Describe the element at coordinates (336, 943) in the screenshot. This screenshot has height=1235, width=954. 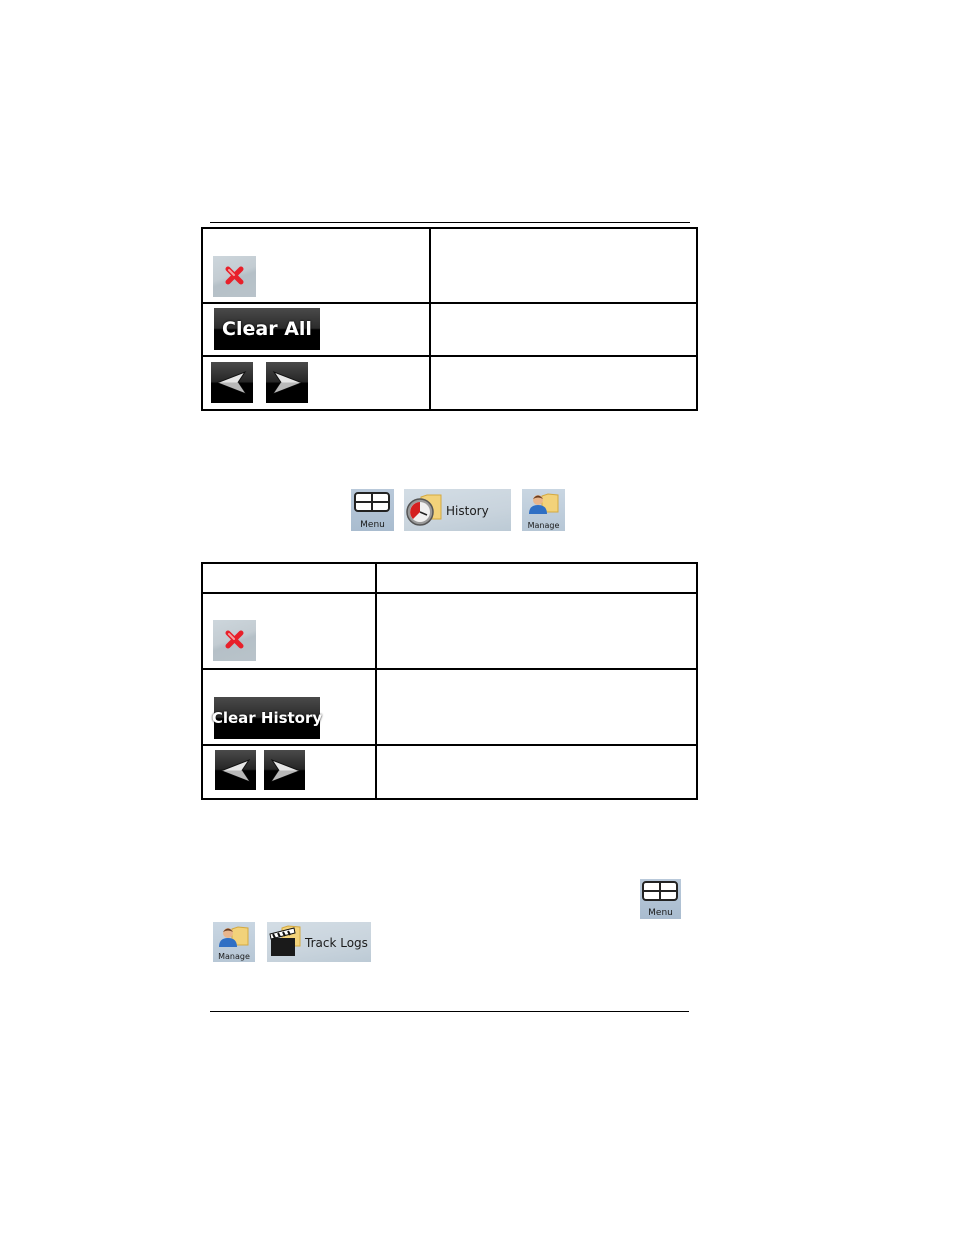
I see `track-logs-label: Track Logs` at that location.